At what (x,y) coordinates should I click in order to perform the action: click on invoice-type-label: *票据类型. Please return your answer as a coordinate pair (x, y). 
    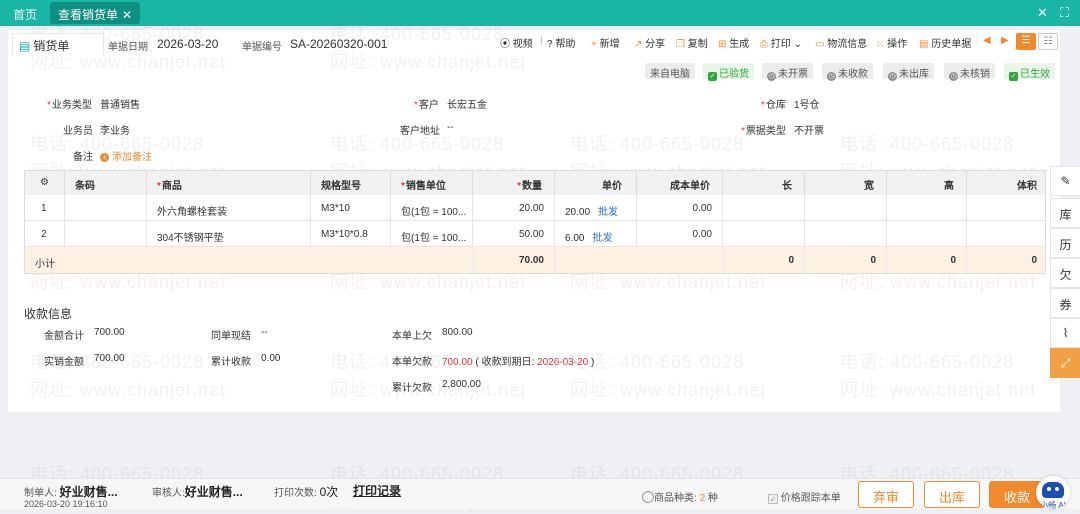
    Looking at the image, I should click on (763, 131).